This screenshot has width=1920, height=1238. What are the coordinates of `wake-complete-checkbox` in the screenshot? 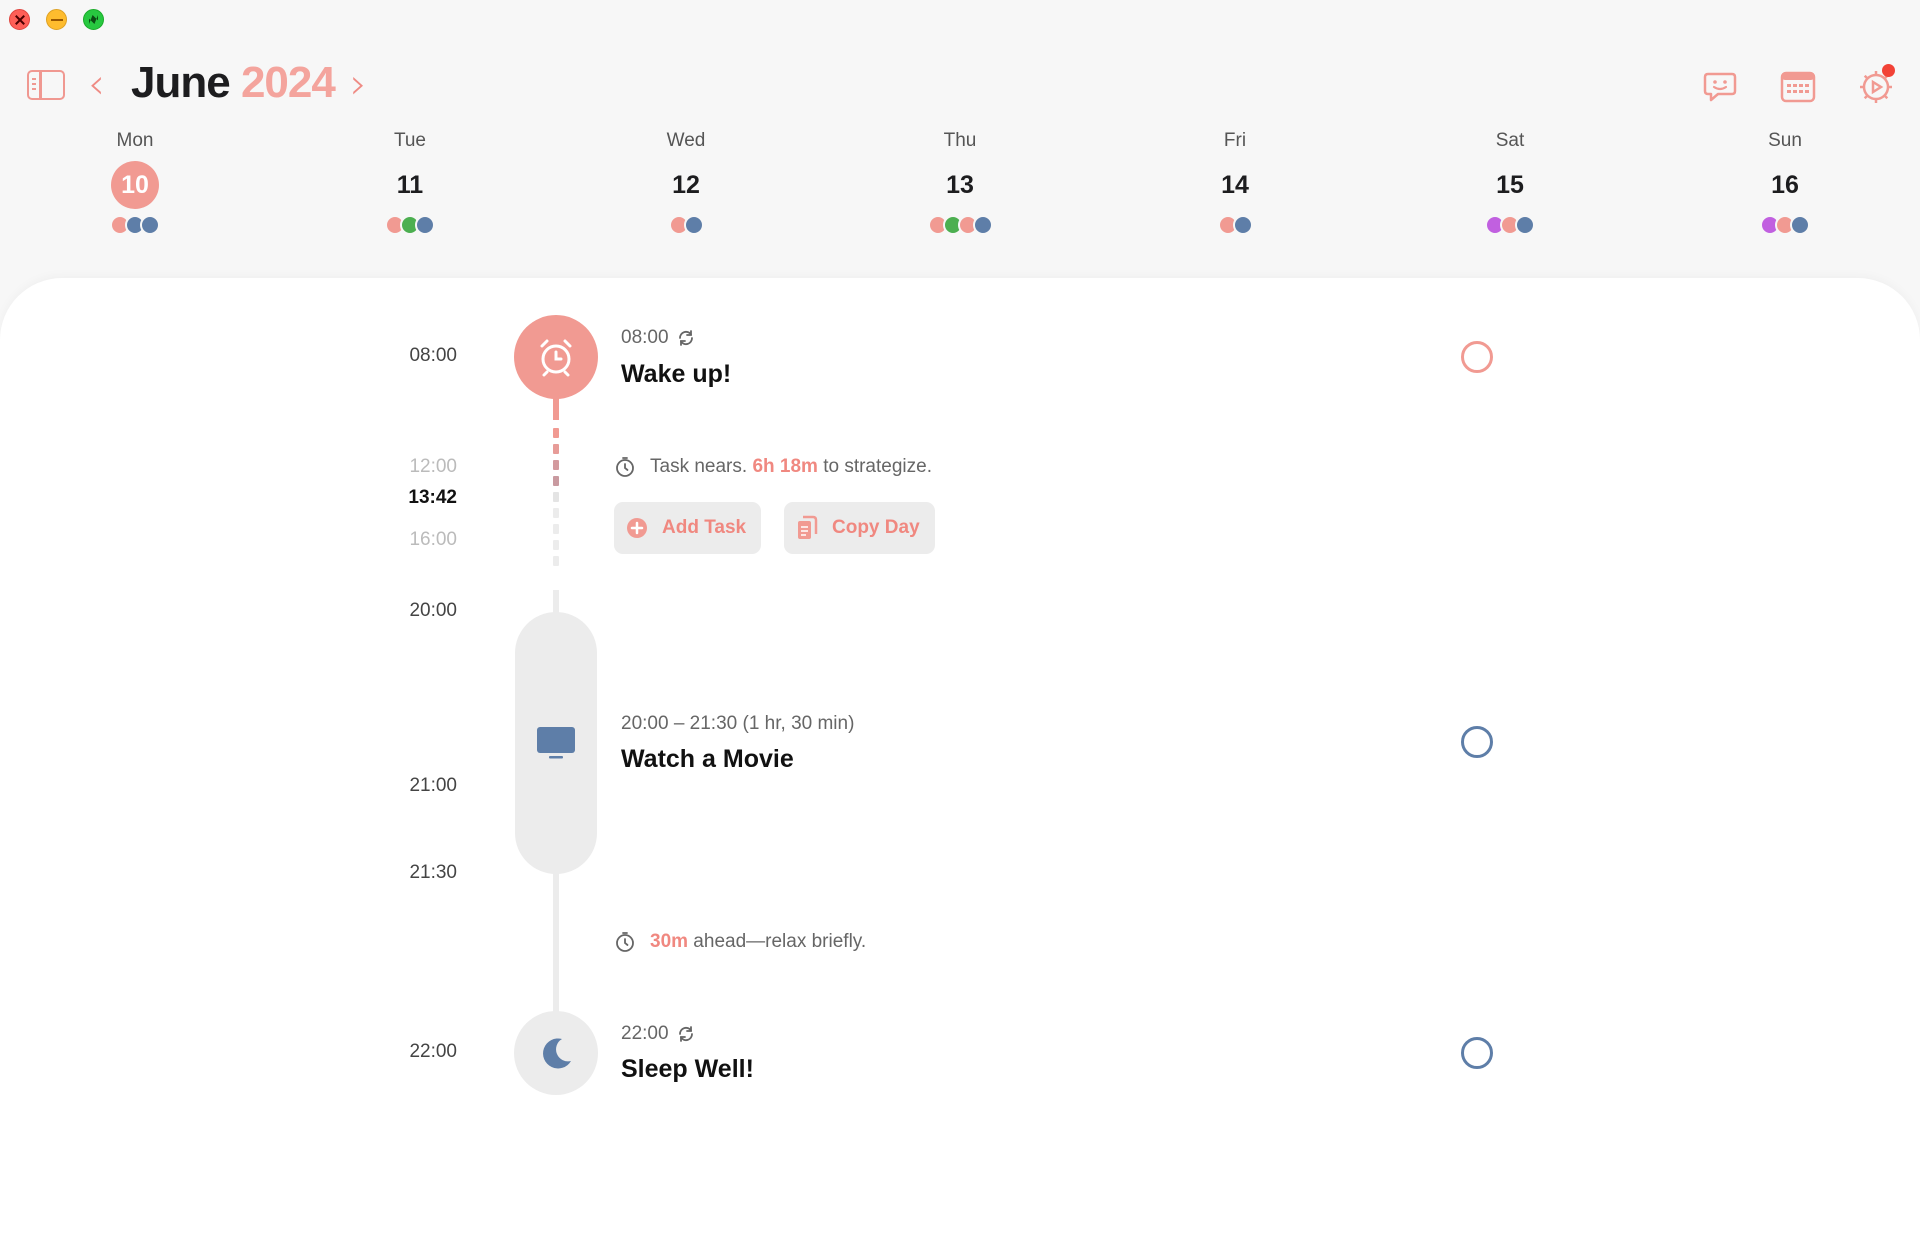 It's located at (1477, 357).